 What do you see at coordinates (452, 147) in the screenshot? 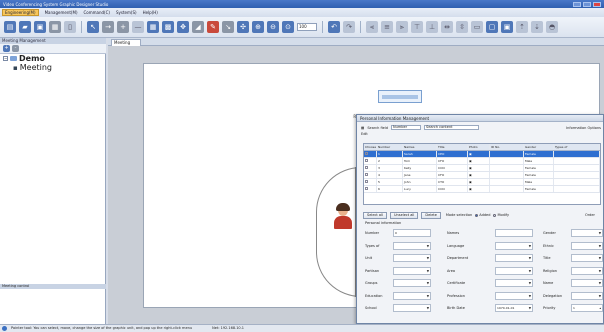
I see `column-header: Title` at bounding box center [452, 147].